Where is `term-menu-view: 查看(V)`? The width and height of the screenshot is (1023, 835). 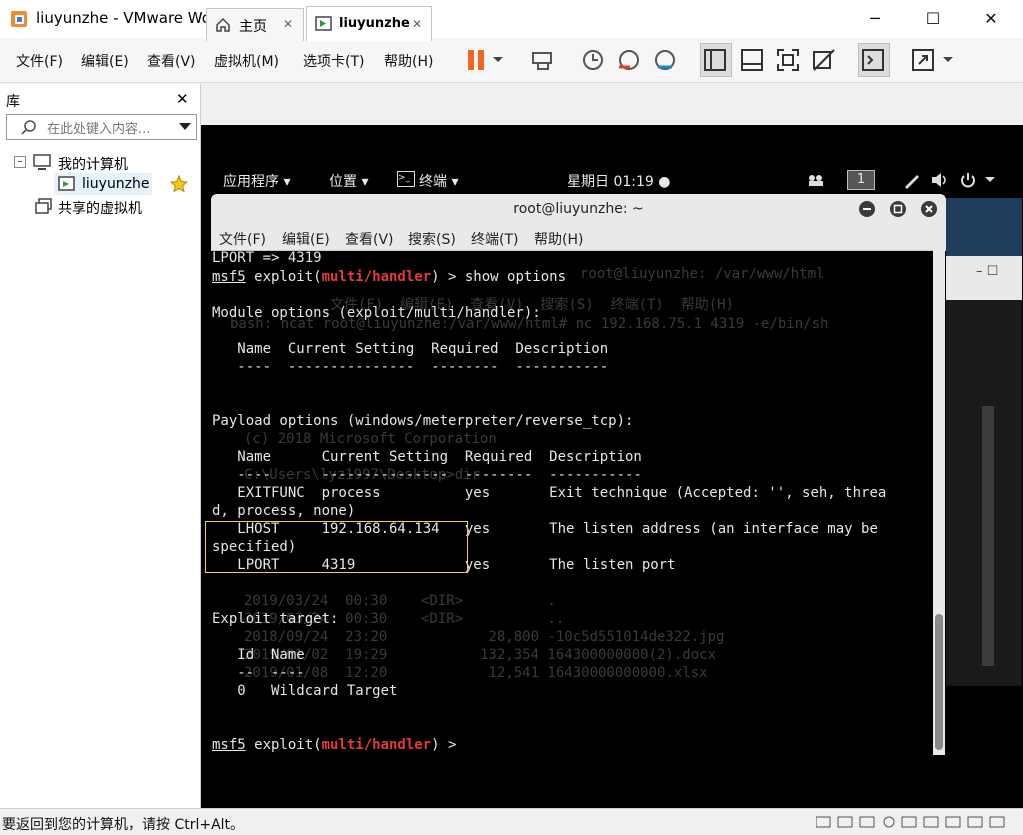 term-menu-view: 查看(V) is located at coordinates (369, 239).